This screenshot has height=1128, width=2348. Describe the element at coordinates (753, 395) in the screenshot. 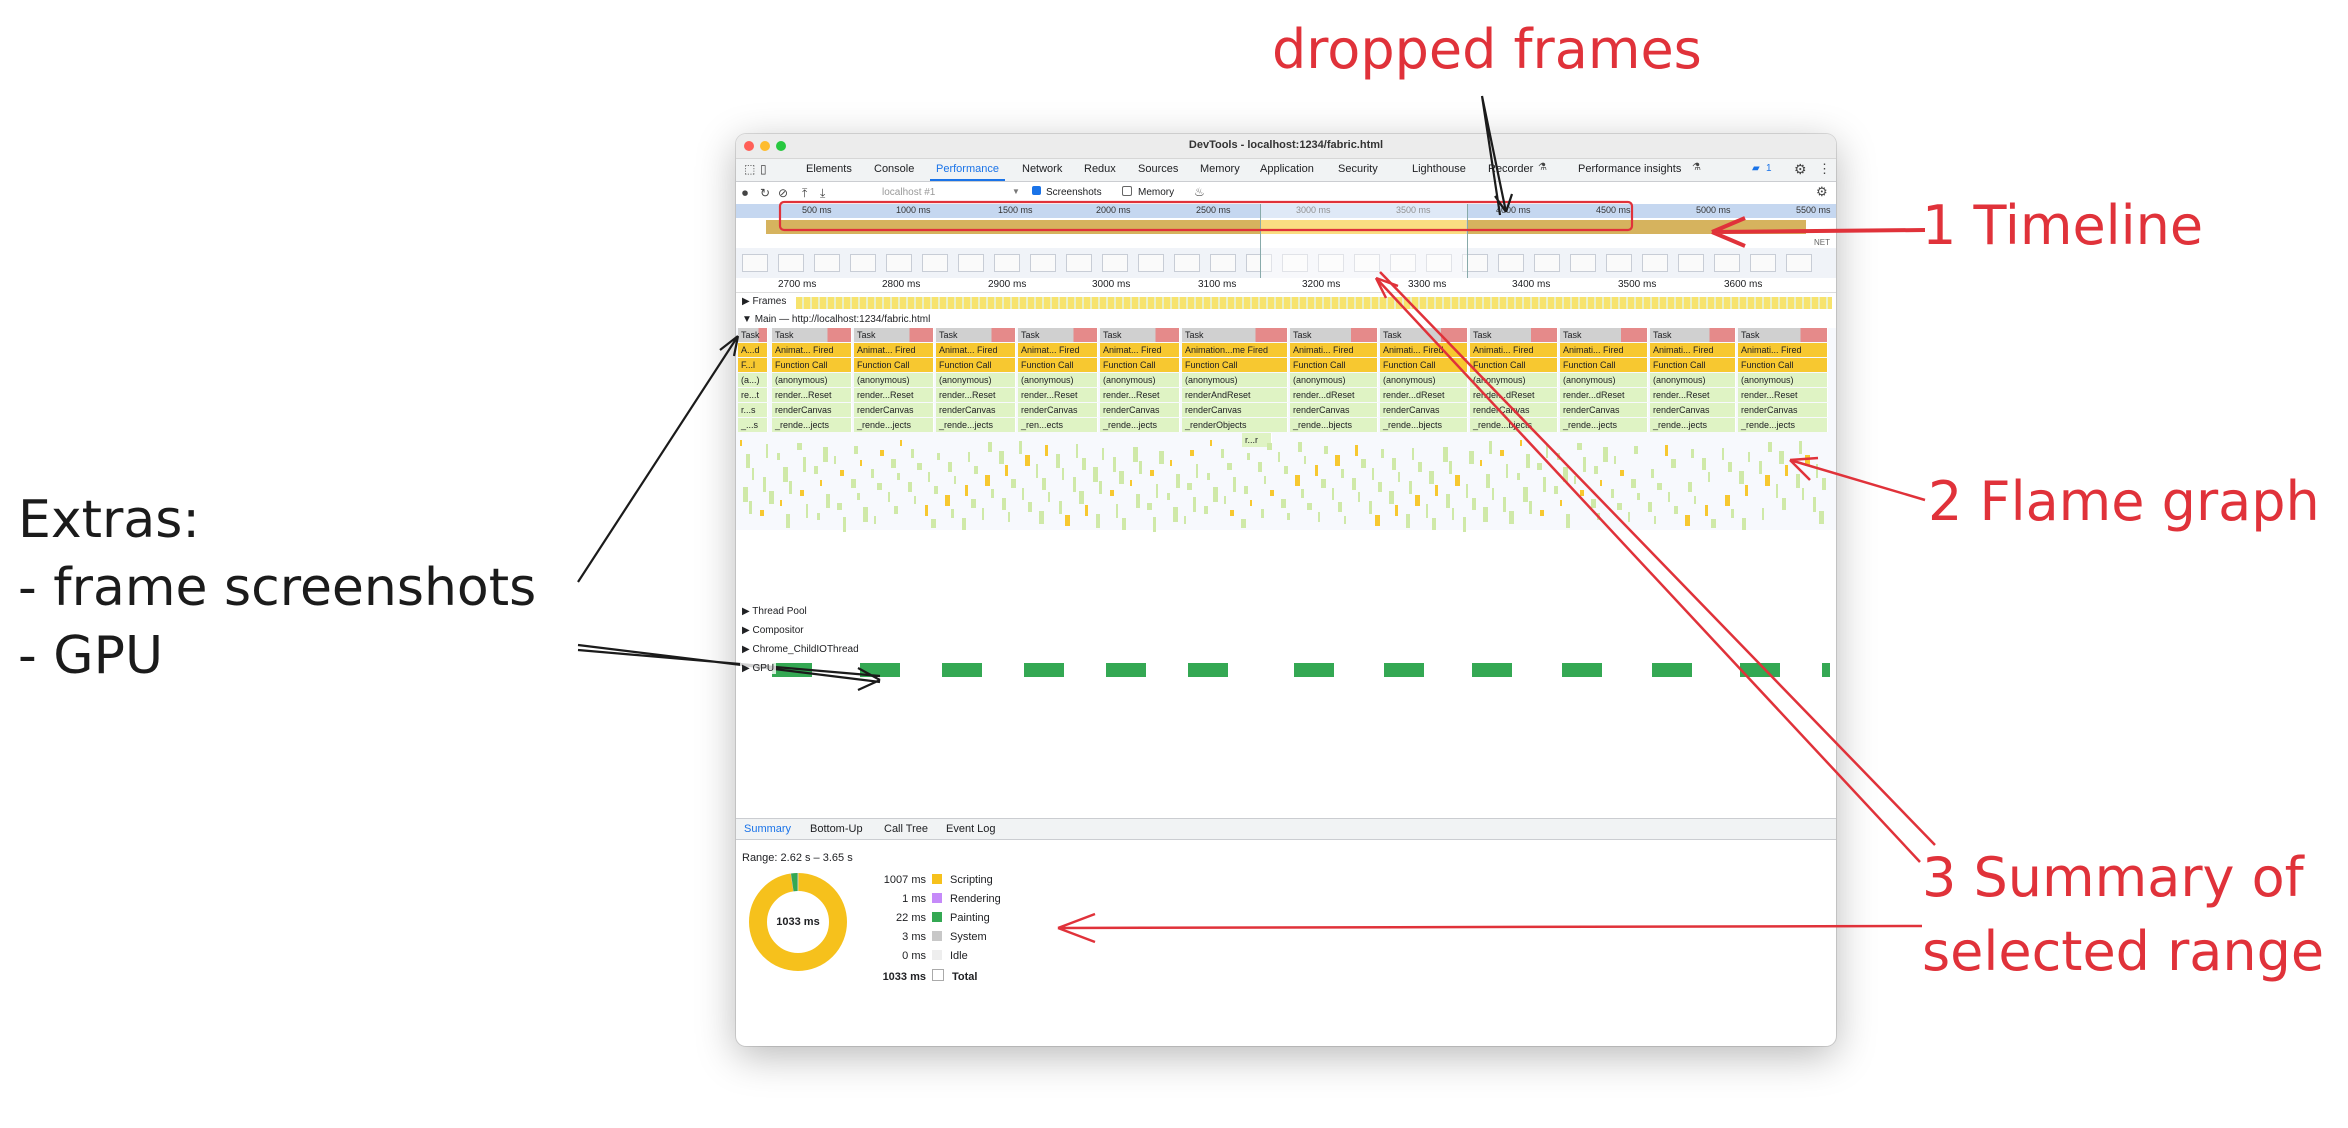

I see `flame-entry-render: re...t` at that location.